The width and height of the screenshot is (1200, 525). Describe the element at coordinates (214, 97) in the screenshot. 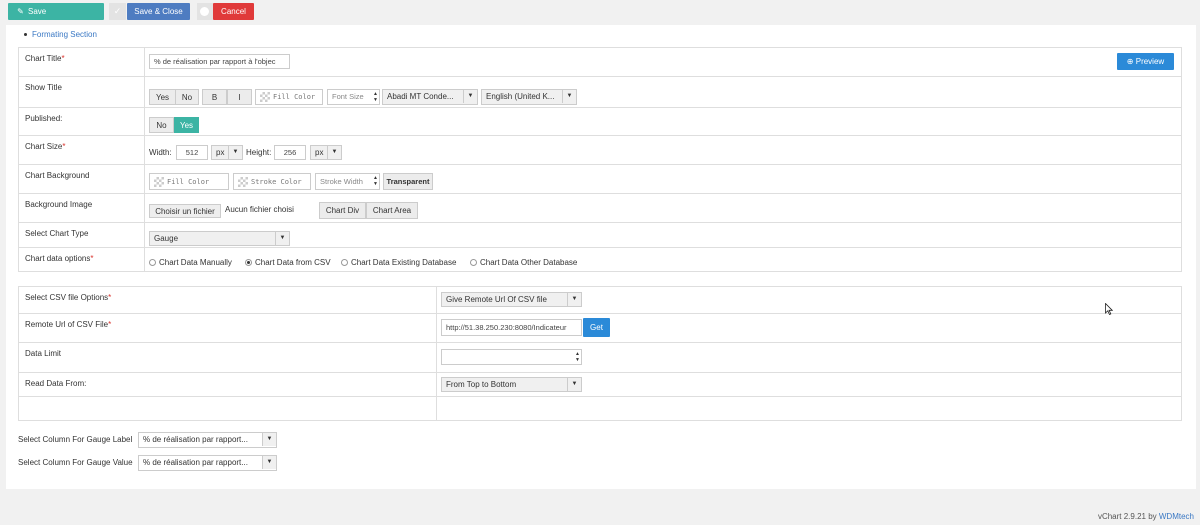

I see `bold-toggle: B` at that location.